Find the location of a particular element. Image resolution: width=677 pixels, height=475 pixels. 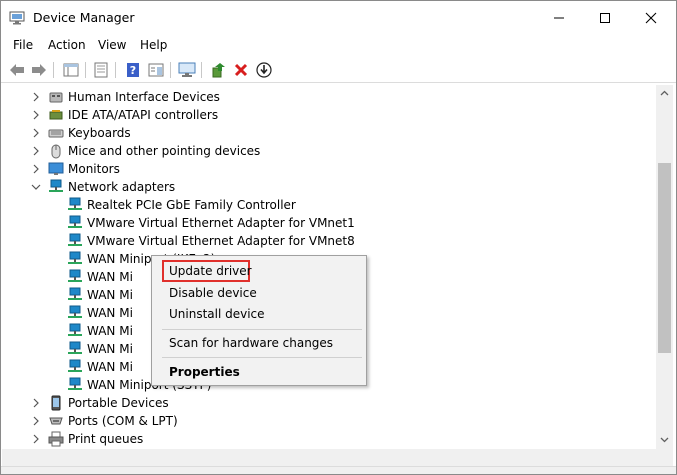

help-toolbar-button: ? is located at coordinates (133, 70).